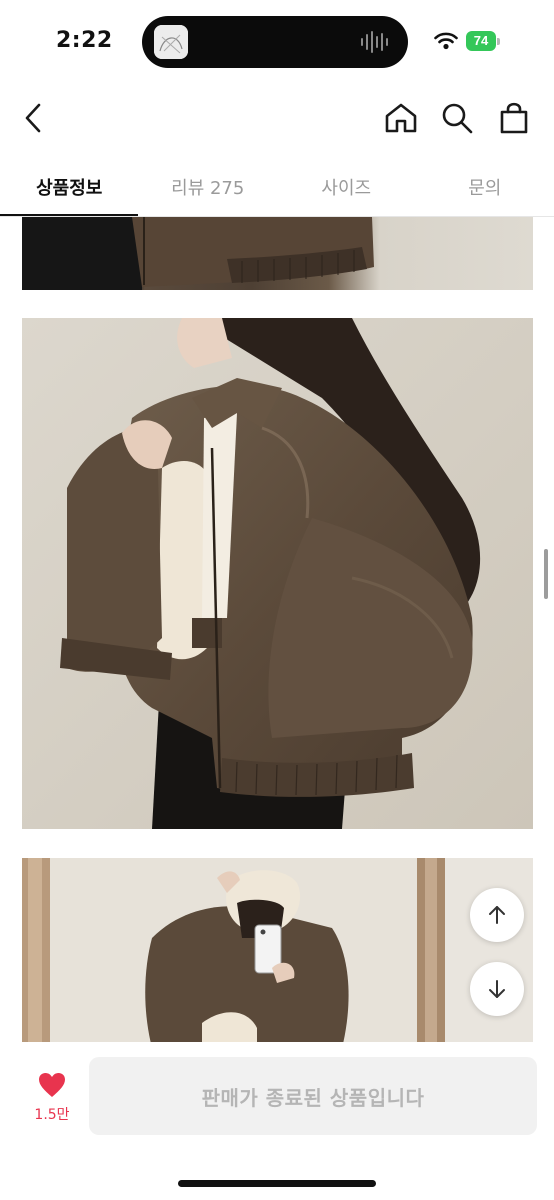 Image resolution: width=554 pixels, height=1200 pixels. Describe the element at coordinates (546, 574) in the screenshot. I see `scrollbar` at that location.